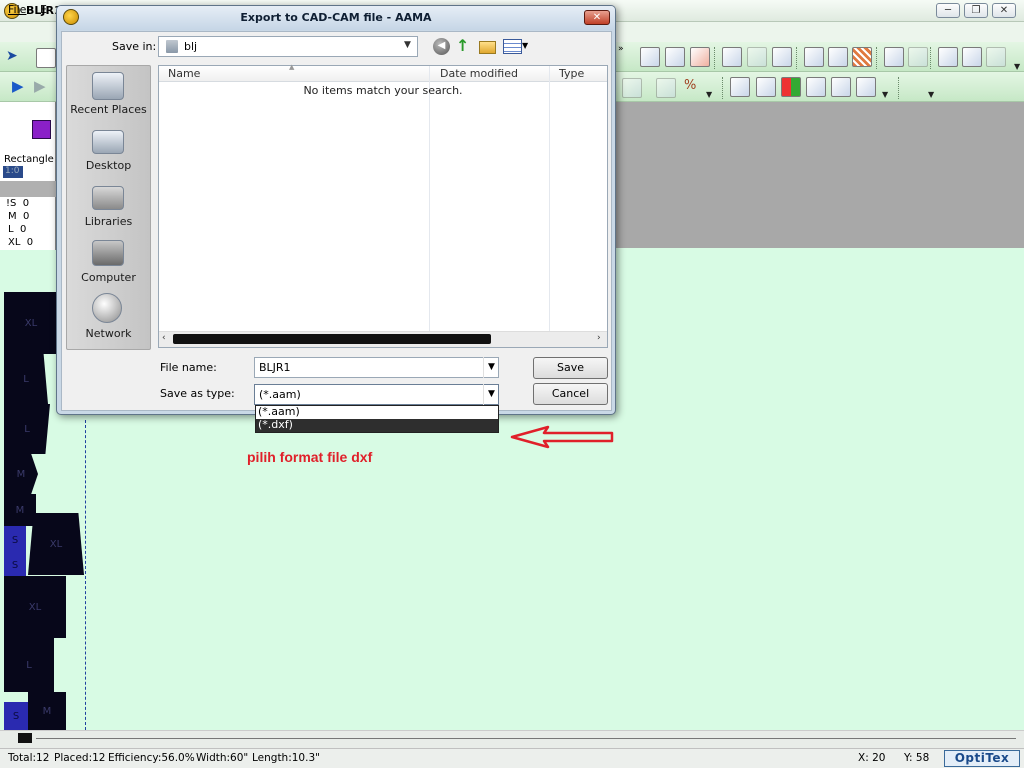 This screenshot has height=768, width=1024. I want to click on desktop-icon, so click(108, 142).